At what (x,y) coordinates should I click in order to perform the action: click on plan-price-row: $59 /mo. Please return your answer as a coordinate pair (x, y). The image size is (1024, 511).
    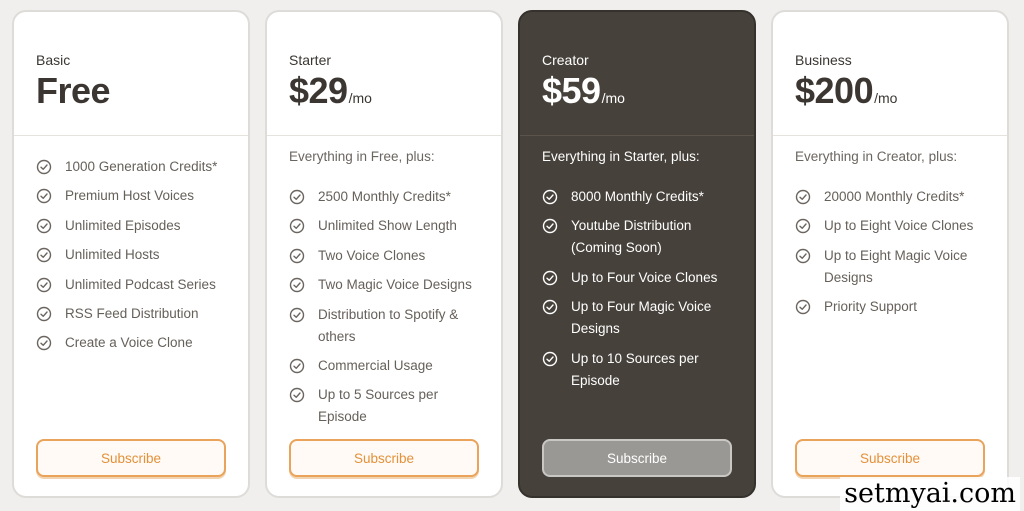
    Looking at the image, I should click on (583, 91).